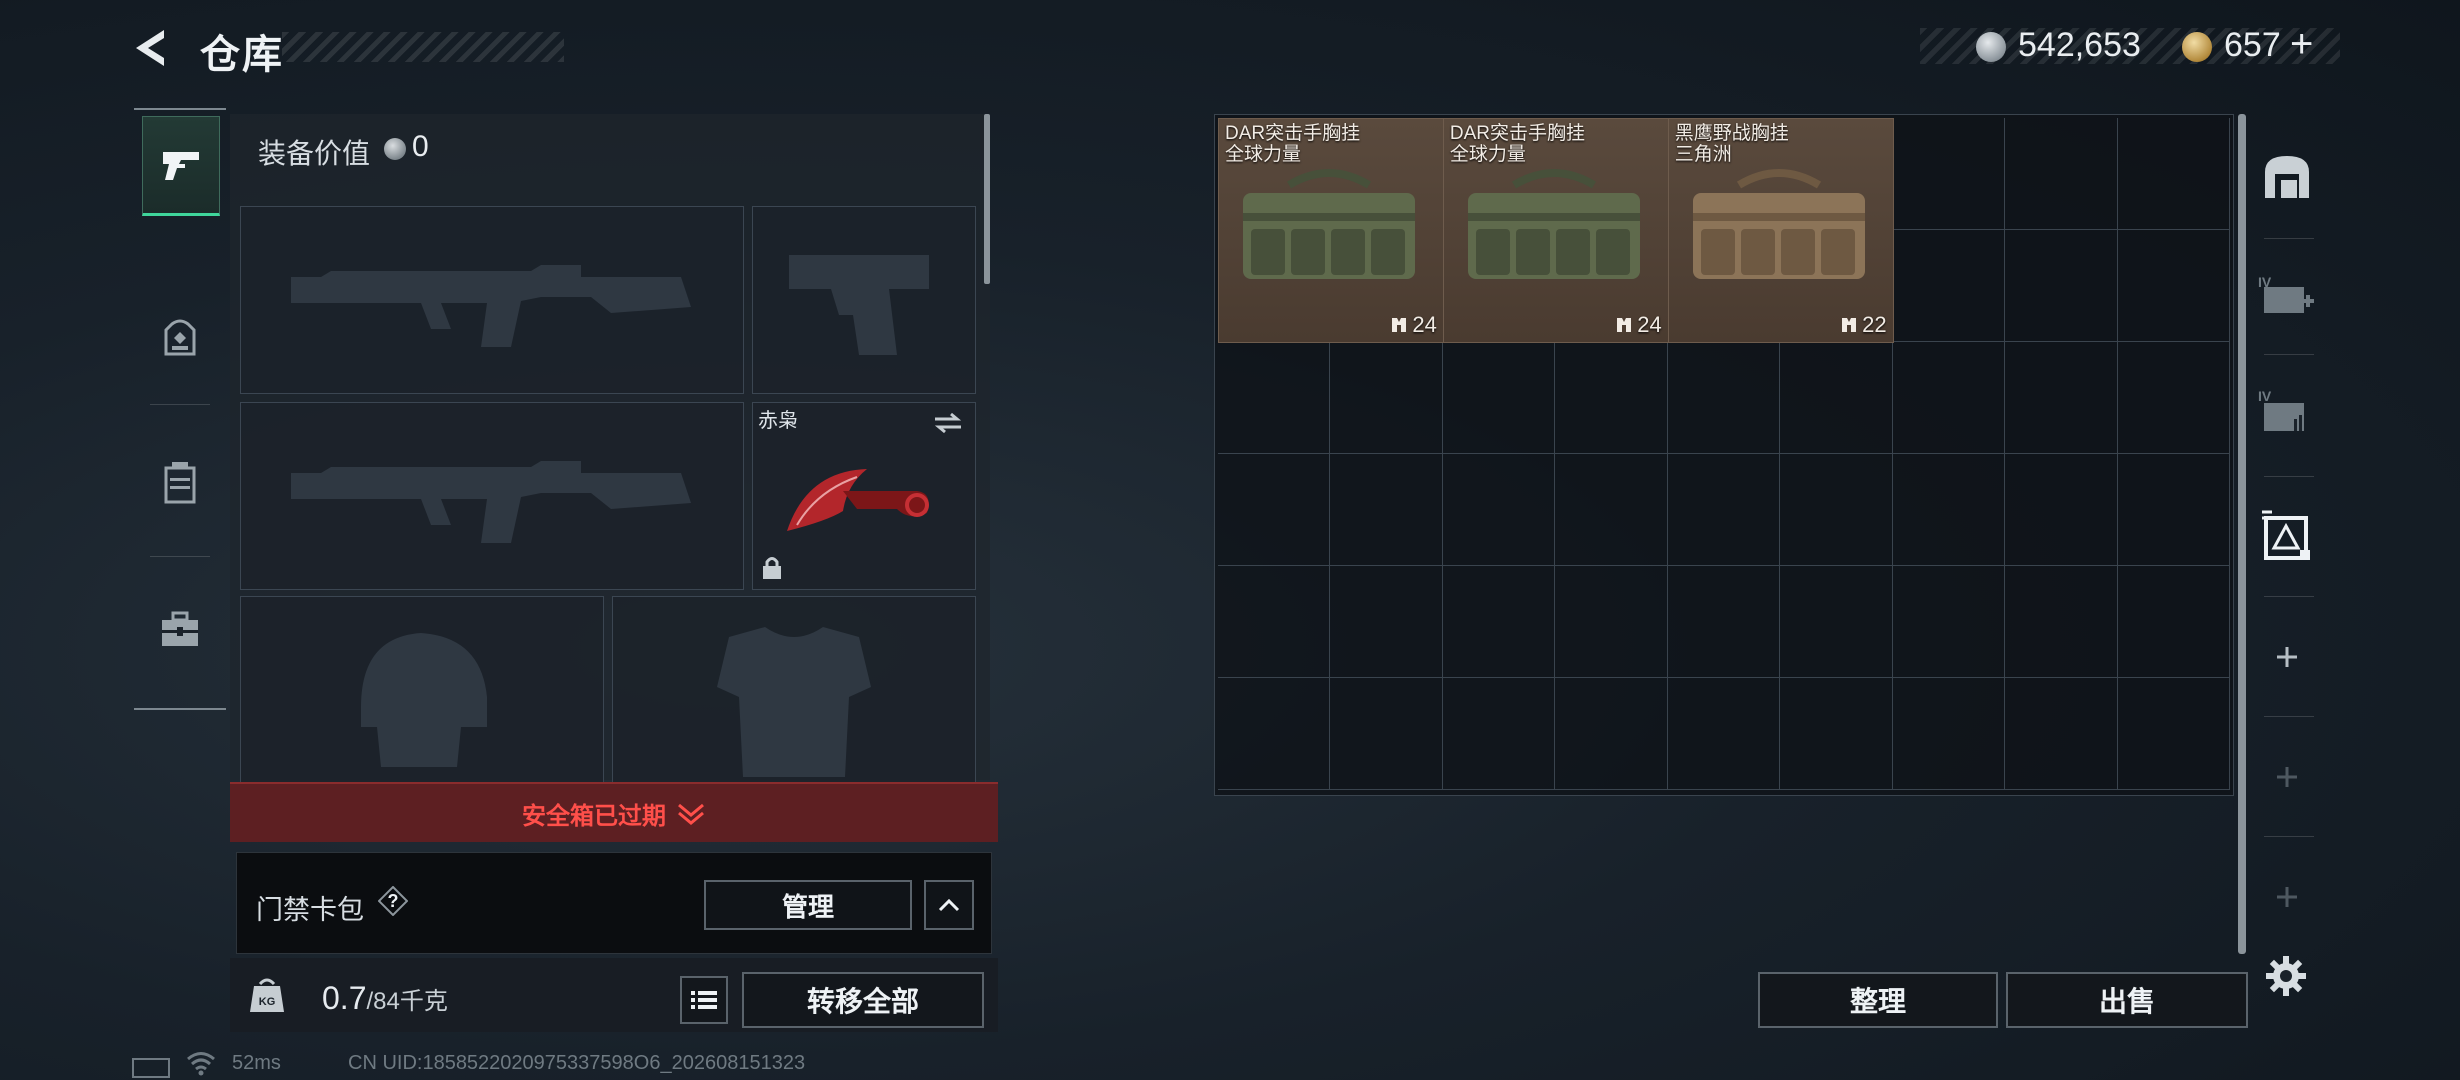 This screenshot has width=2460, height=1080. Describe the element at coordinates (2252, 45) in the screenshot. I see `gold-currency-value: 657` at that location.